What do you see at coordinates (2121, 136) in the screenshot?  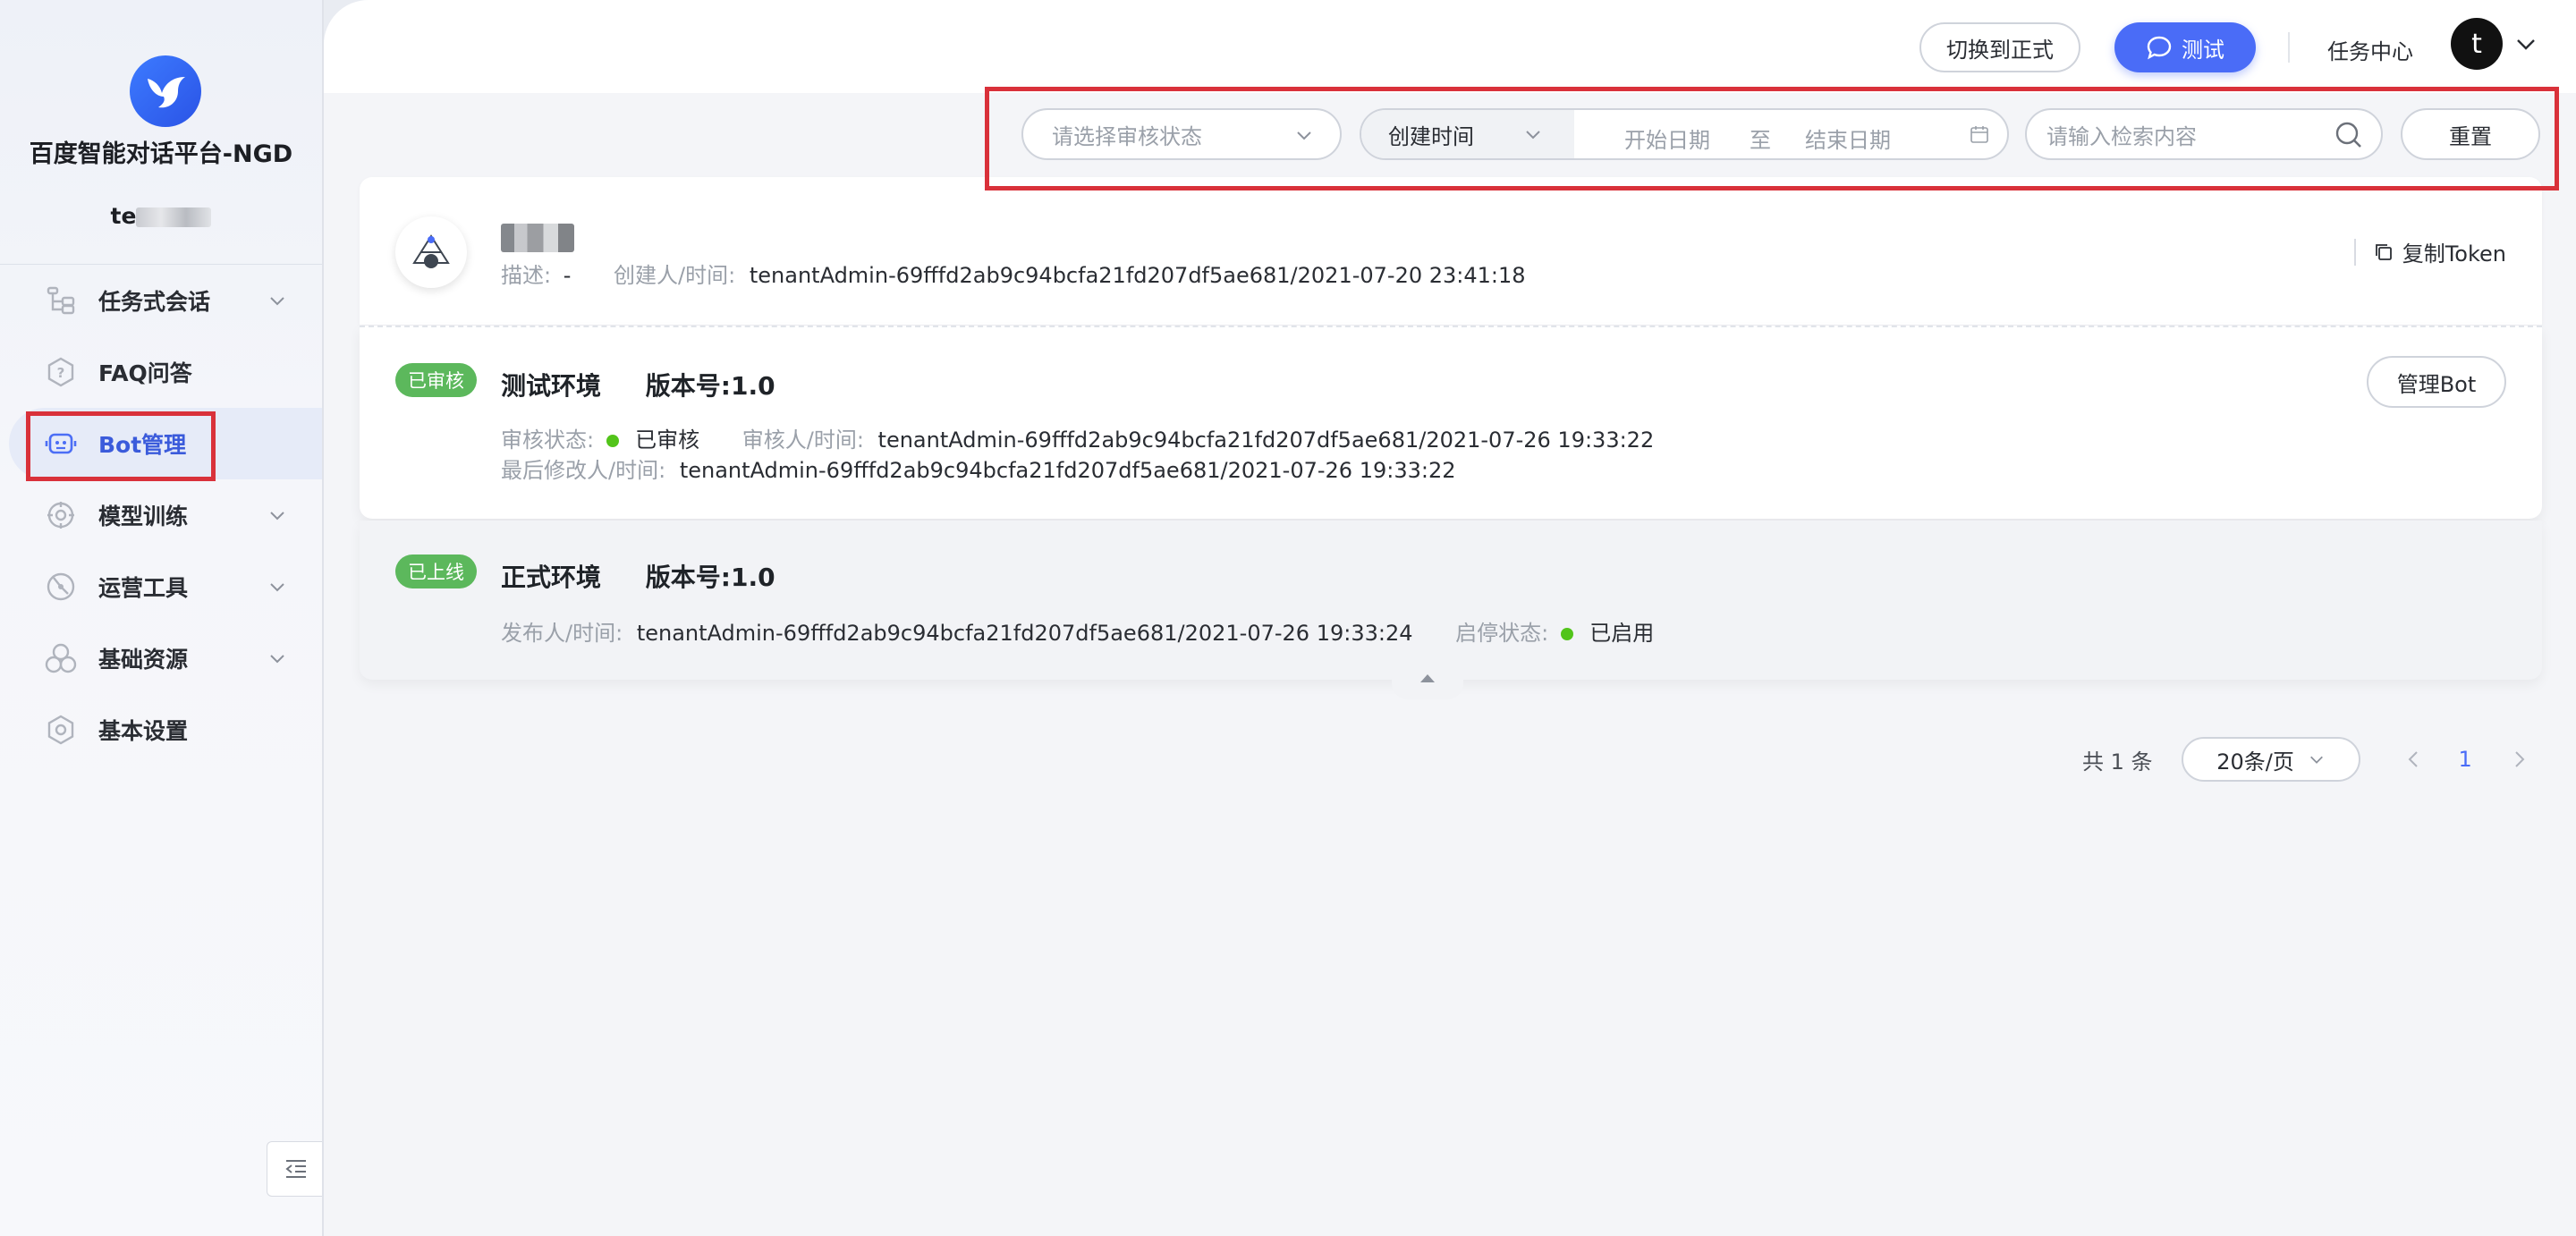 I see `search-placeholder: 请输入检索内容` at bounding box center [2121, 136].